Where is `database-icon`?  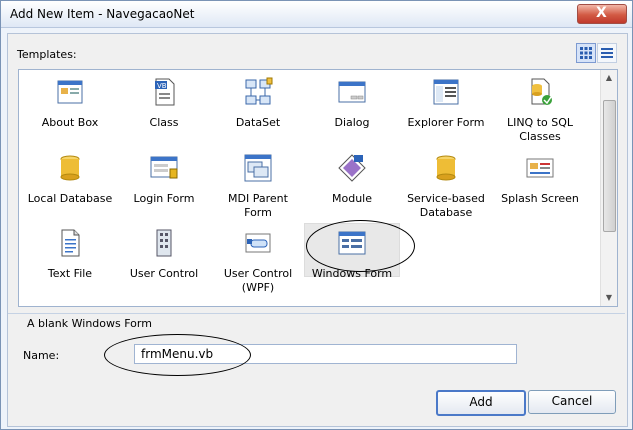 database-icon is located at coordinates (70, 168).